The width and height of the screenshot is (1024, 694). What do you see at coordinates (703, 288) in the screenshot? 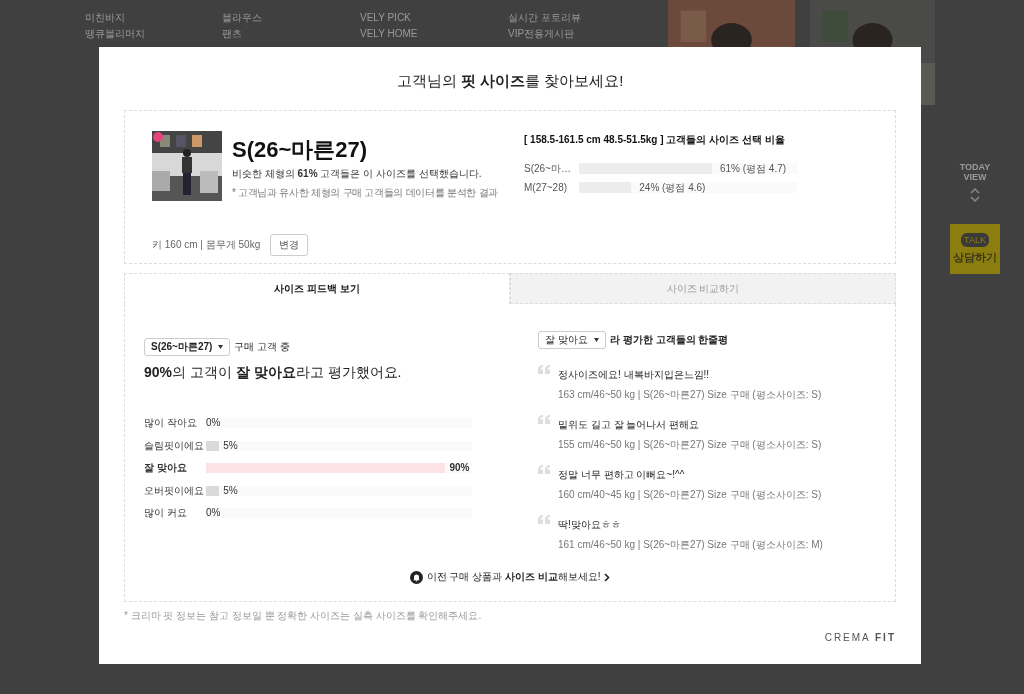
I see `tab: 사이즈 비교하기` at bounding box center [703, 288].